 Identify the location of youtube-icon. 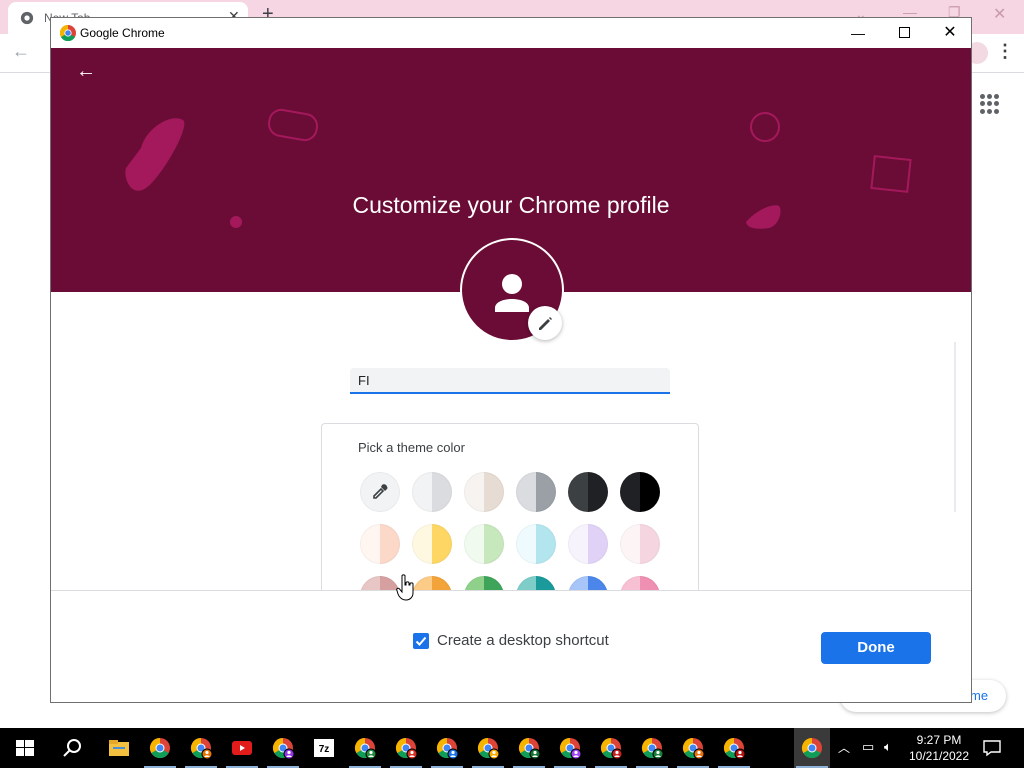
(242, 748).